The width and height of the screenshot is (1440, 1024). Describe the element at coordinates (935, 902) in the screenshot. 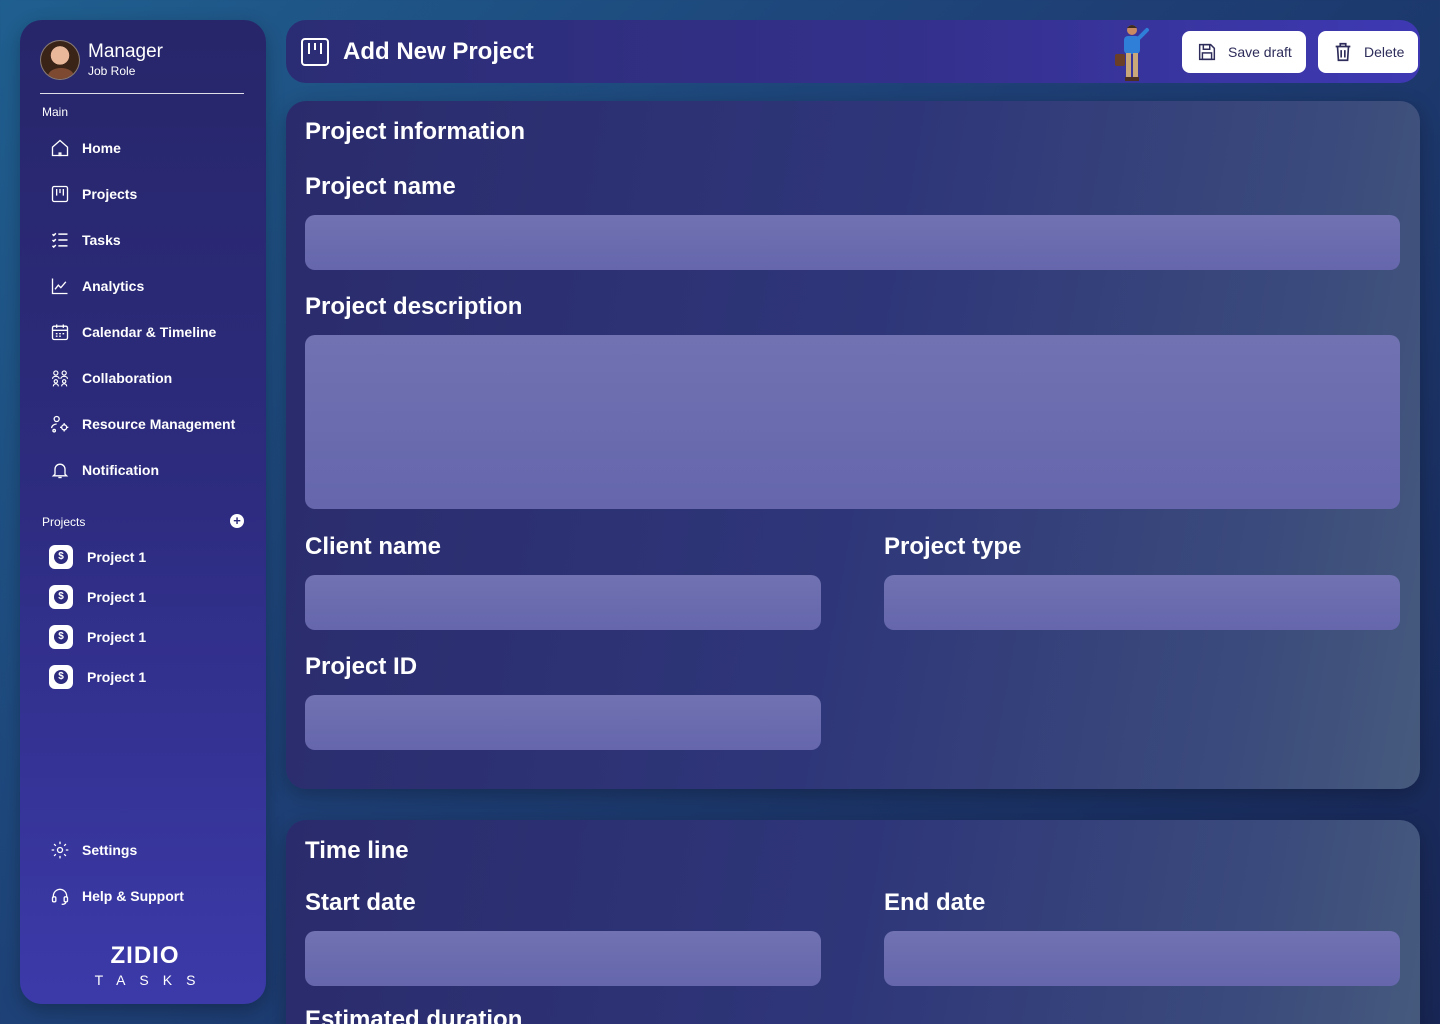

I see `end-date-label: End date` at that location.